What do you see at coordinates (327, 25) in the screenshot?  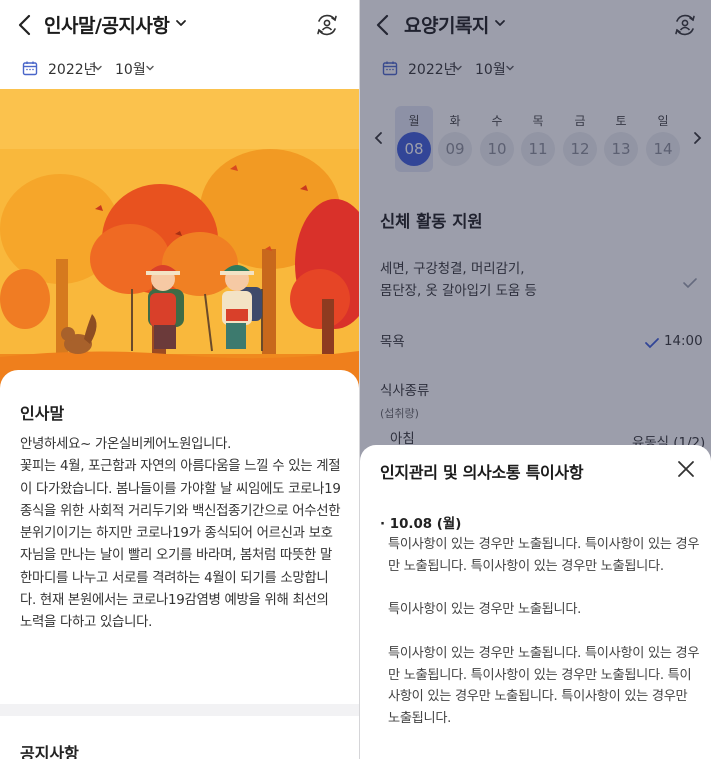 I see `user-switch-icon` at bounding box center [327, 25].